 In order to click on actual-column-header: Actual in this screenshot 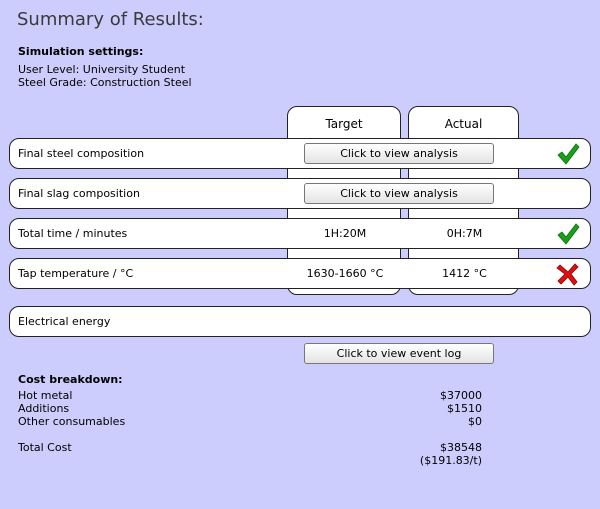, I will do `click(463, 124)`.